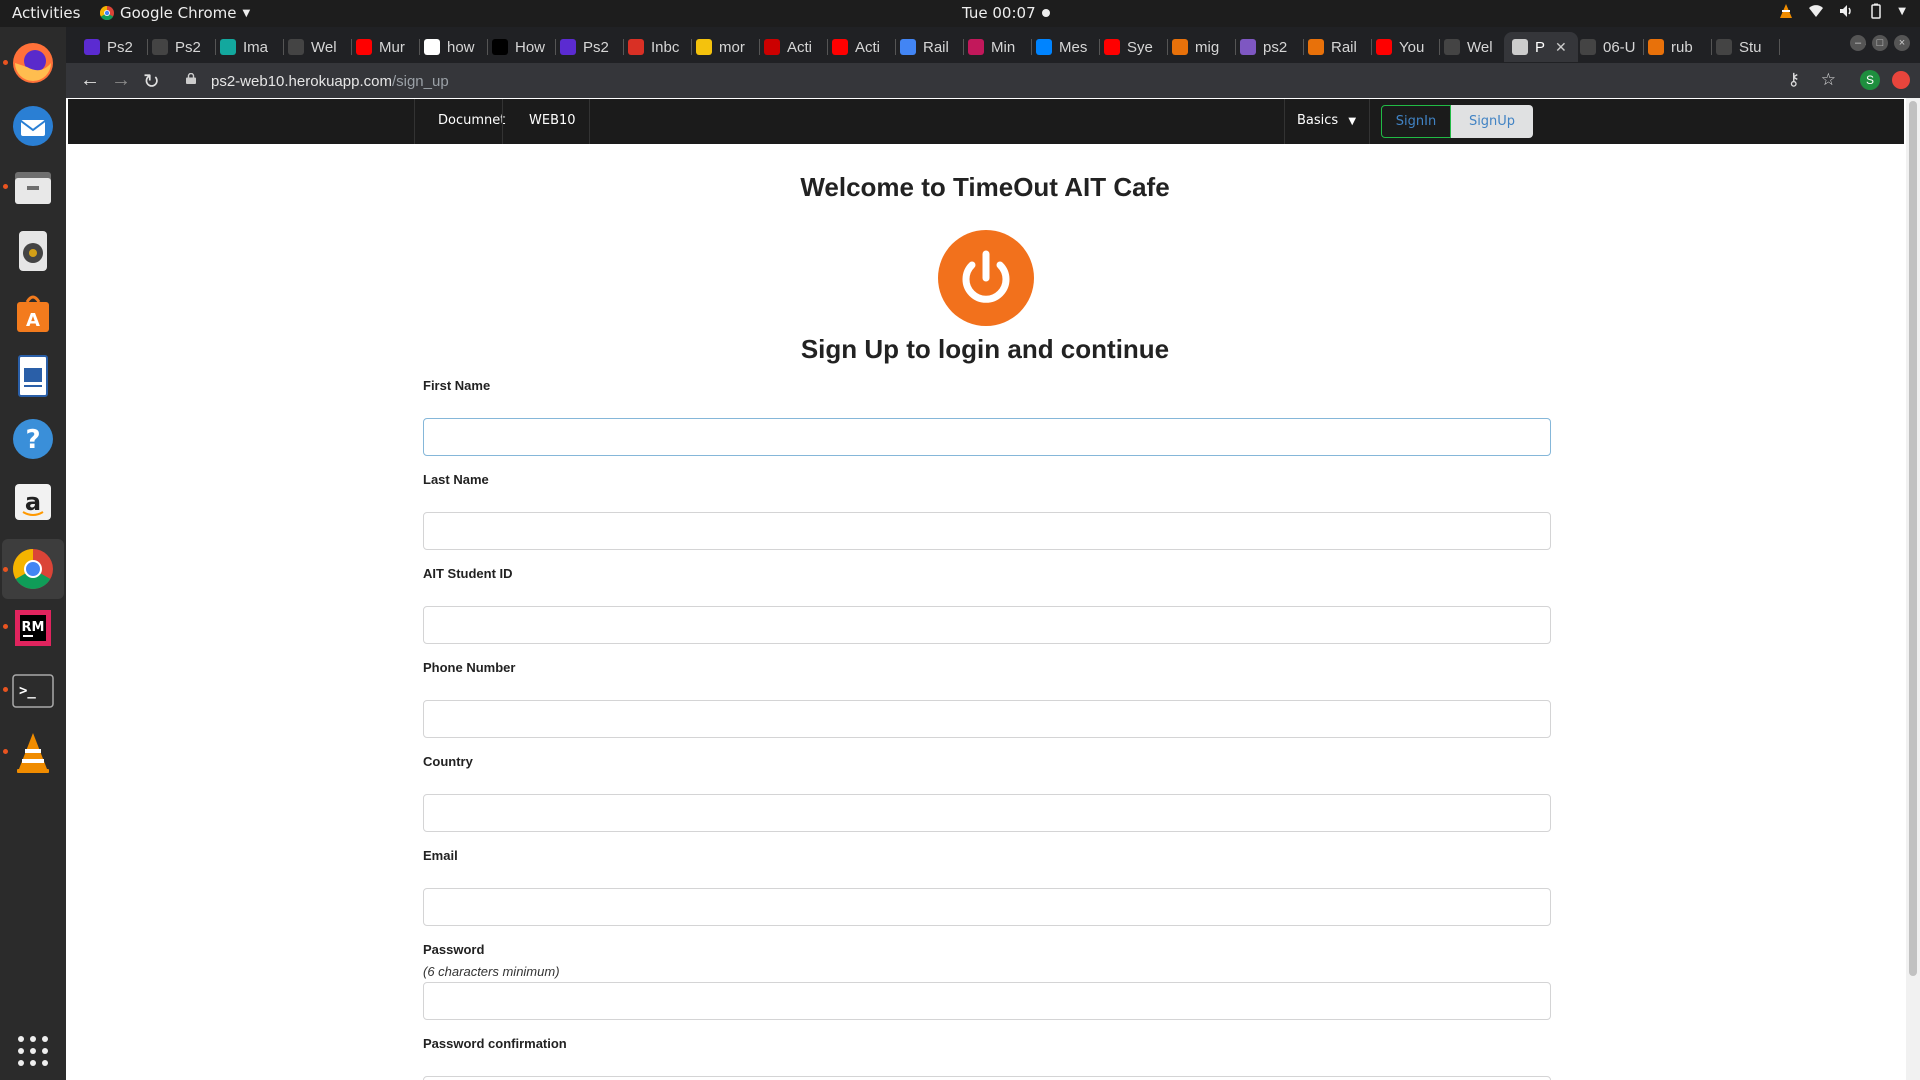 The image size is (1920, 1080). Describe the element at coordinates (1876, 11) in the screenshot. I see `battery-icon` at that location.